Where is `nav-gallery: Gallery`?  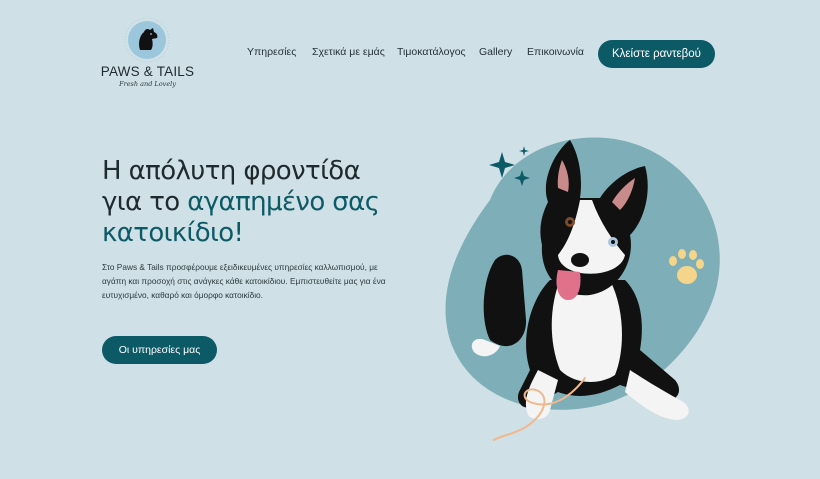
nav-gallery: Gallery is located at coordinates (495, 52).